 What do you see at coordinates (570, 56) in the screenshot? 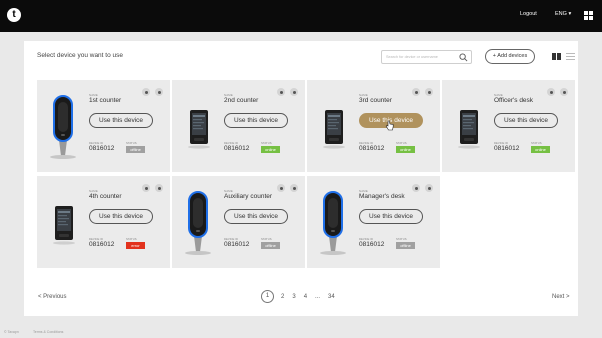
I see `list-view-icon` at bounding box center [570, 56].